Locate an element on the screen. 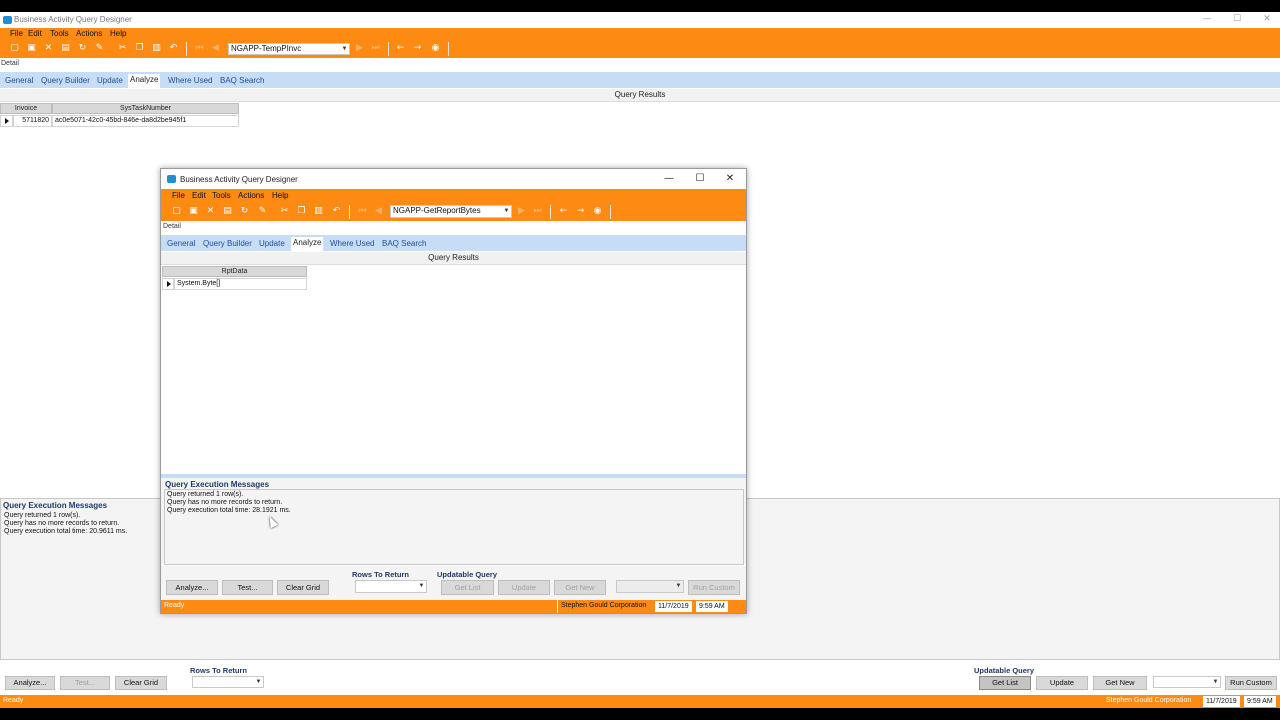  child-close-button: ✕ is located at coordinates (730, 179).